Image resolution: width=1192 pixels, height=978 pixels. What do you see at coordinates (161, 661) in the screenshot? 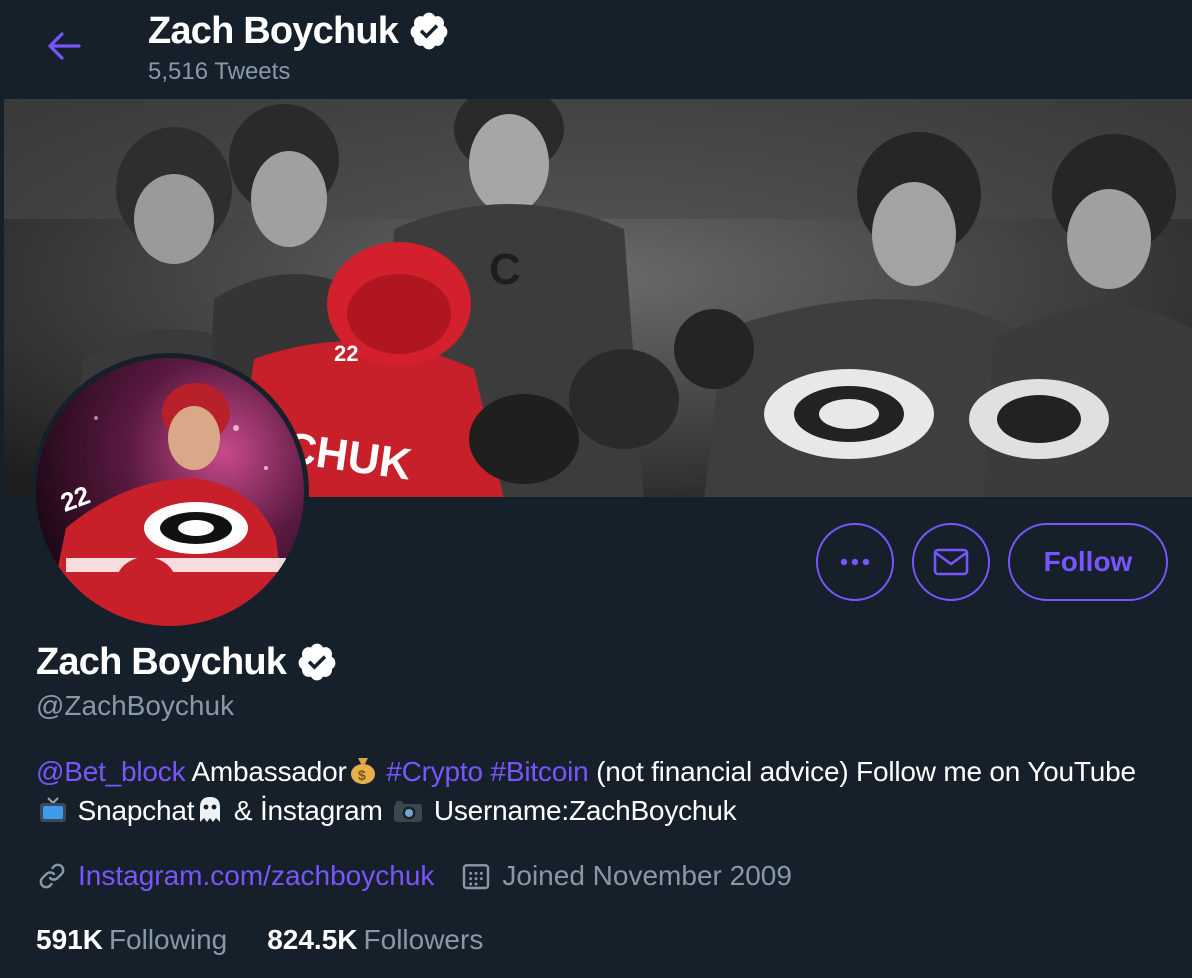
I see `profile-name: Zach Boychuk` at bounding box center [161, 661].